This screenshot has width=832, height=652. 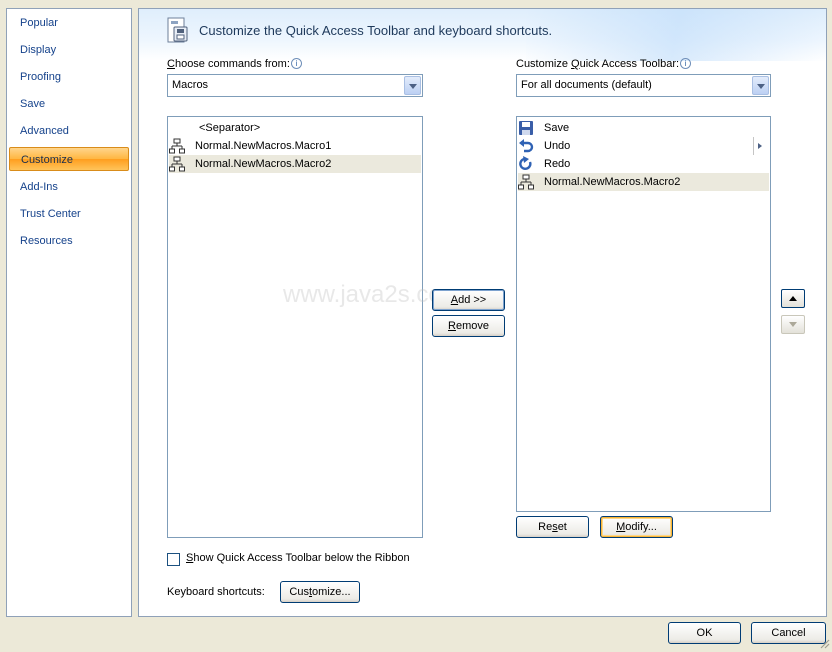 What do you see at coordinates (69, 187) in the screenshot?
I see `sidebar-item-add-ins: Add-Ins` at bounding box center [69, 187].